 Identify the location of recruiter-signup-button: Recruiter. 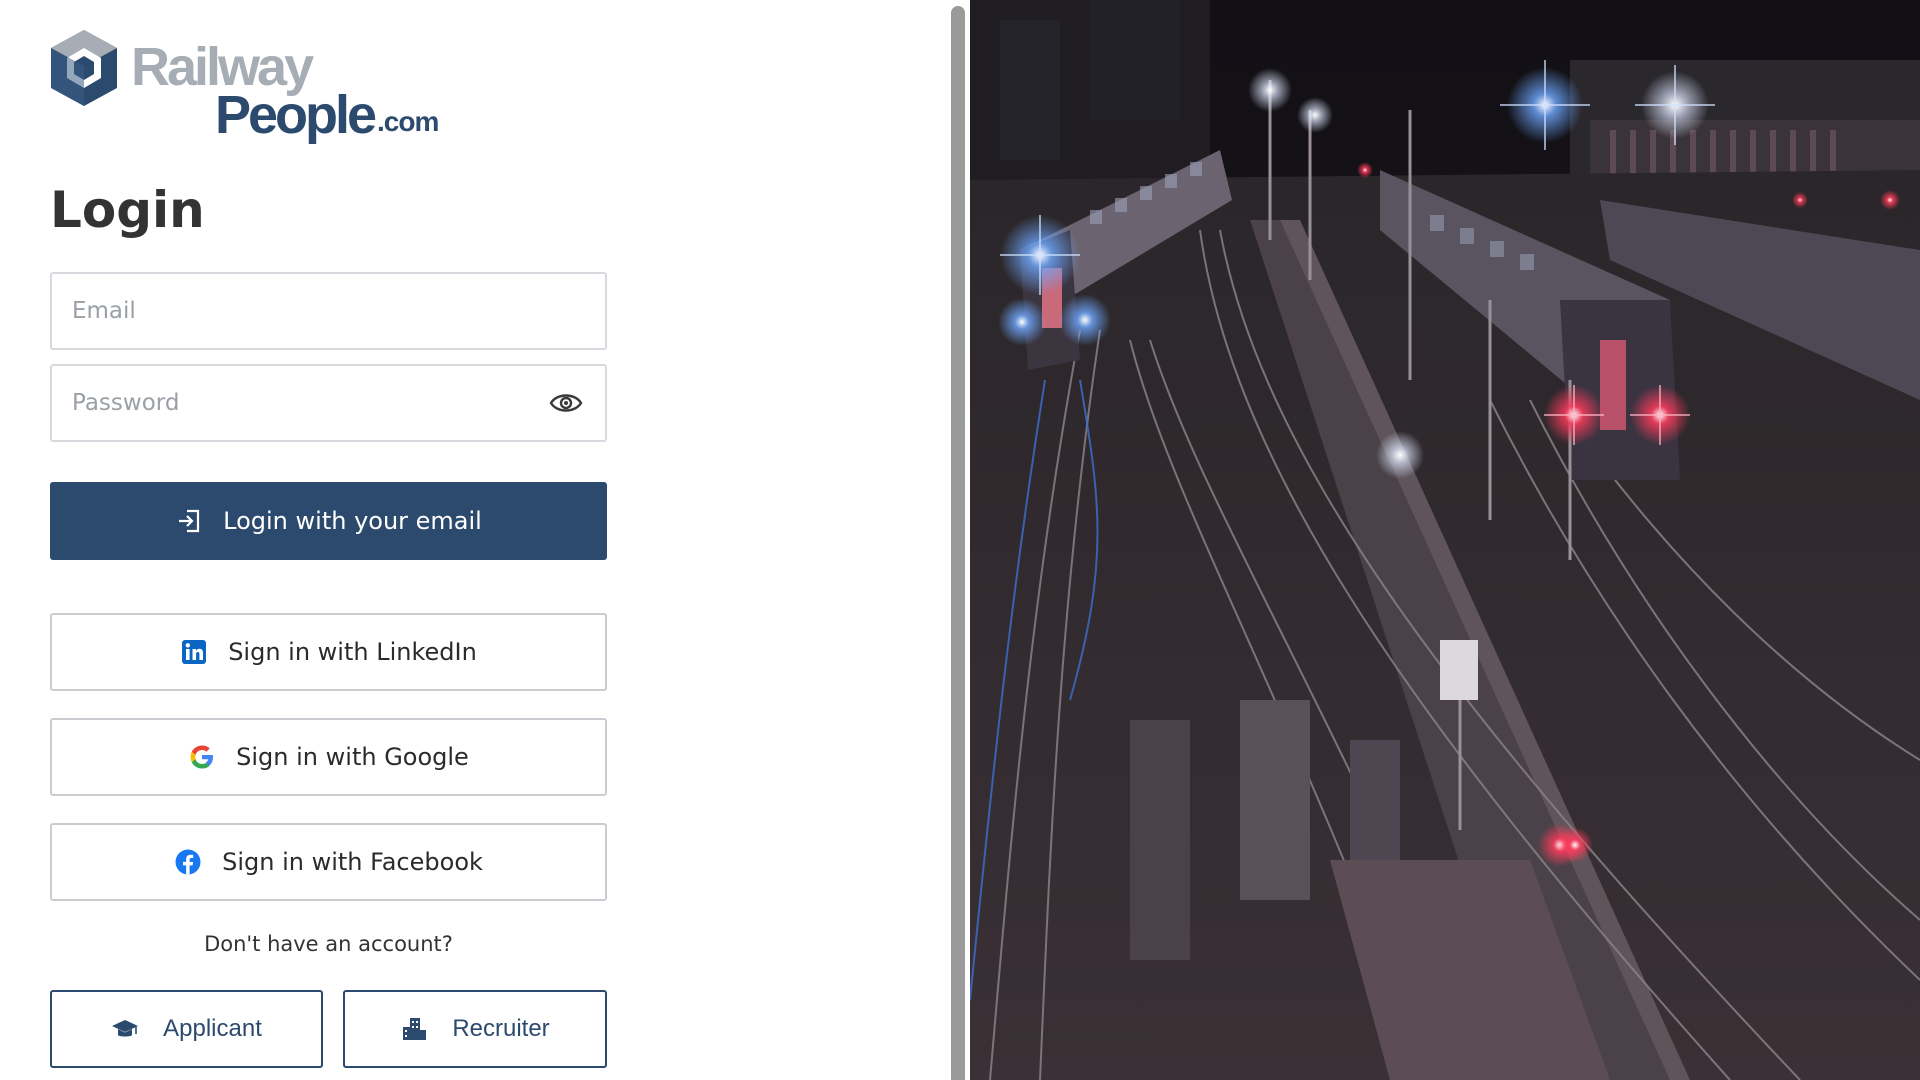
(475, 1029).